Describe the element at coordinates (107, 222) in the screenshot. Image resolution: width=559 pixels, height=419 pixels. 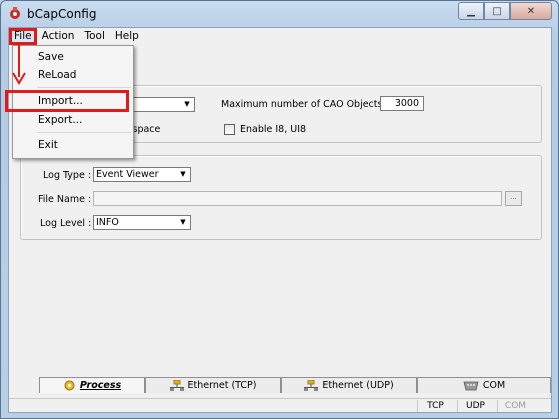
I see `log-level-value: INFO` at that location.